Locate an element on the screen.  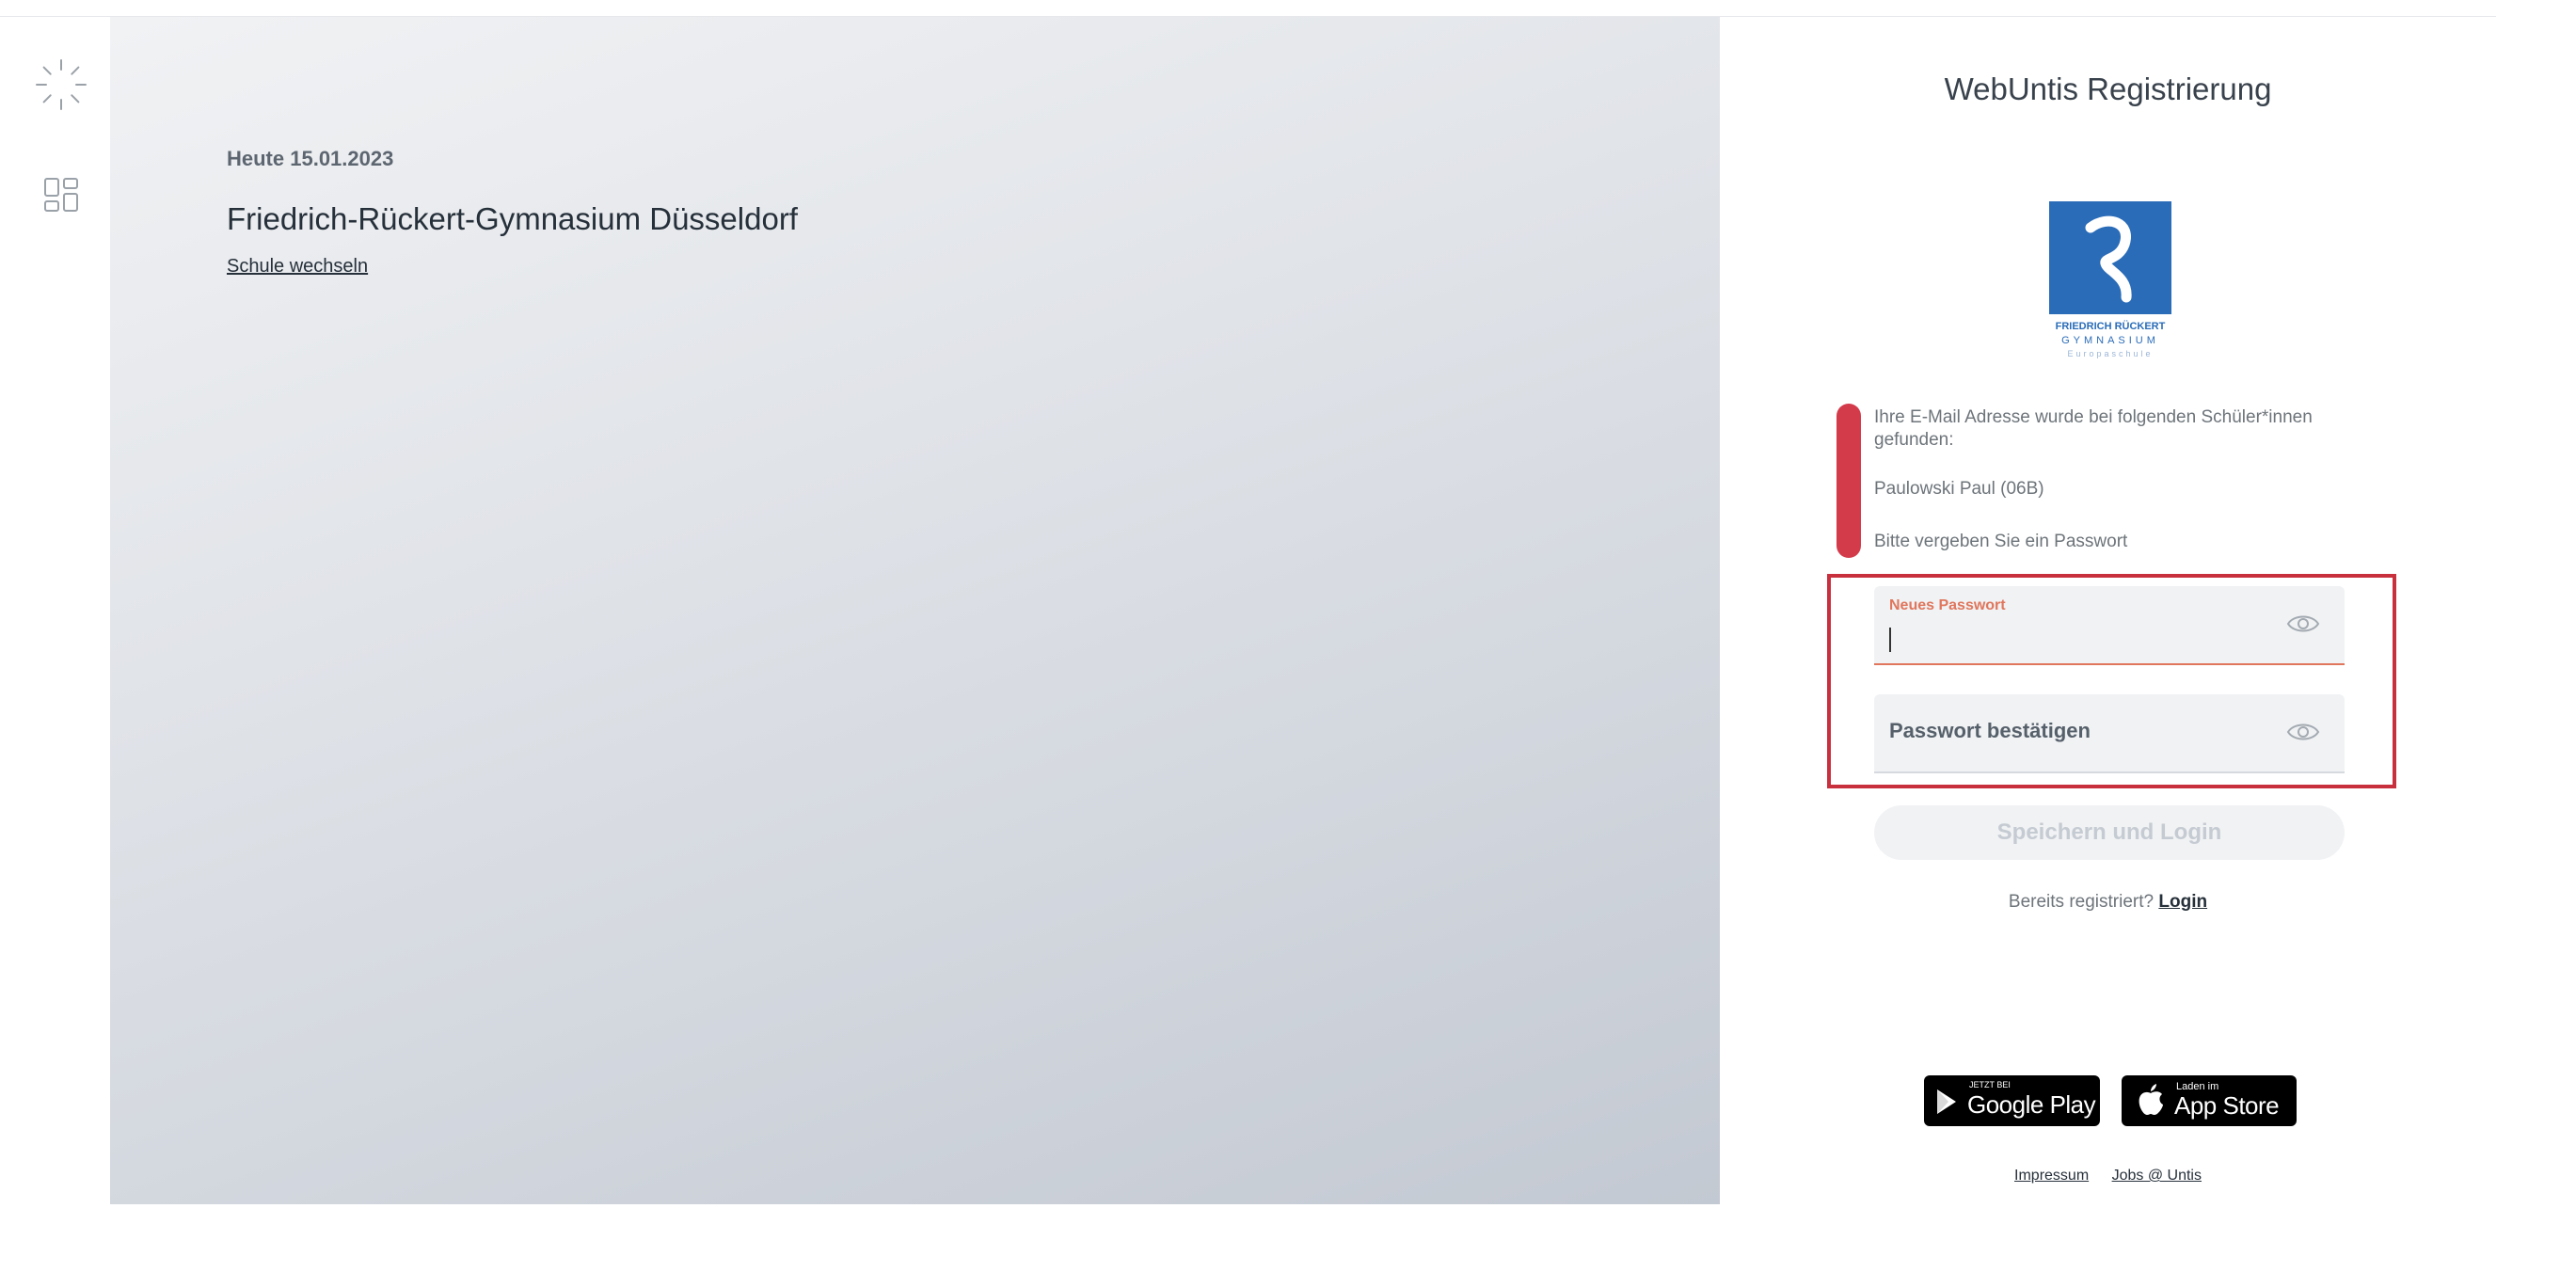
google-play-small-text: JETZT BEI is located at coordinates (1990, 1084).